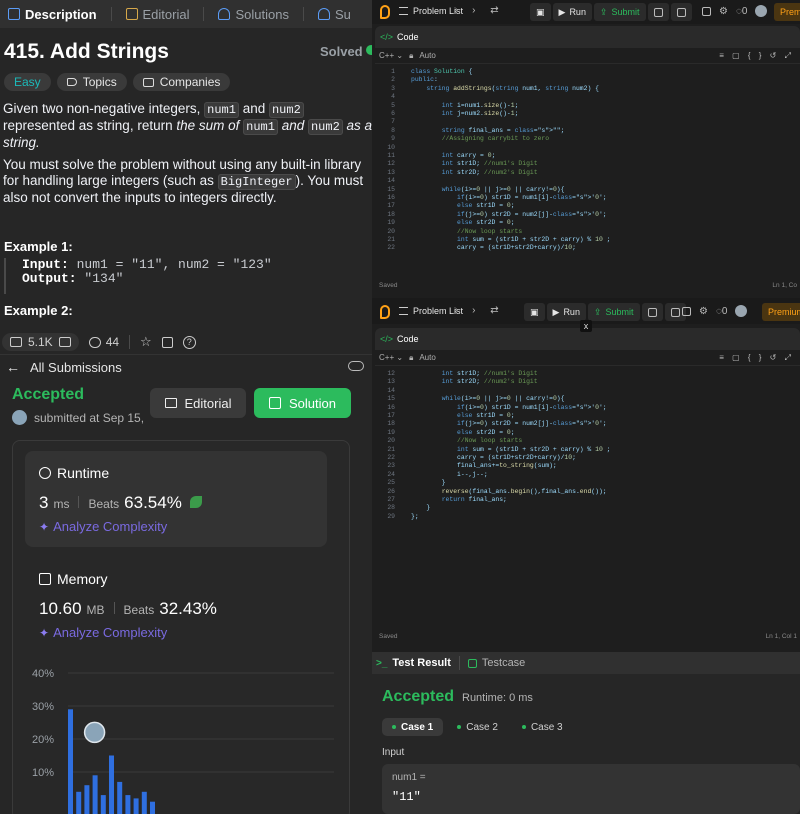  I want to click on star-icon: ☆, so click(146, 342).